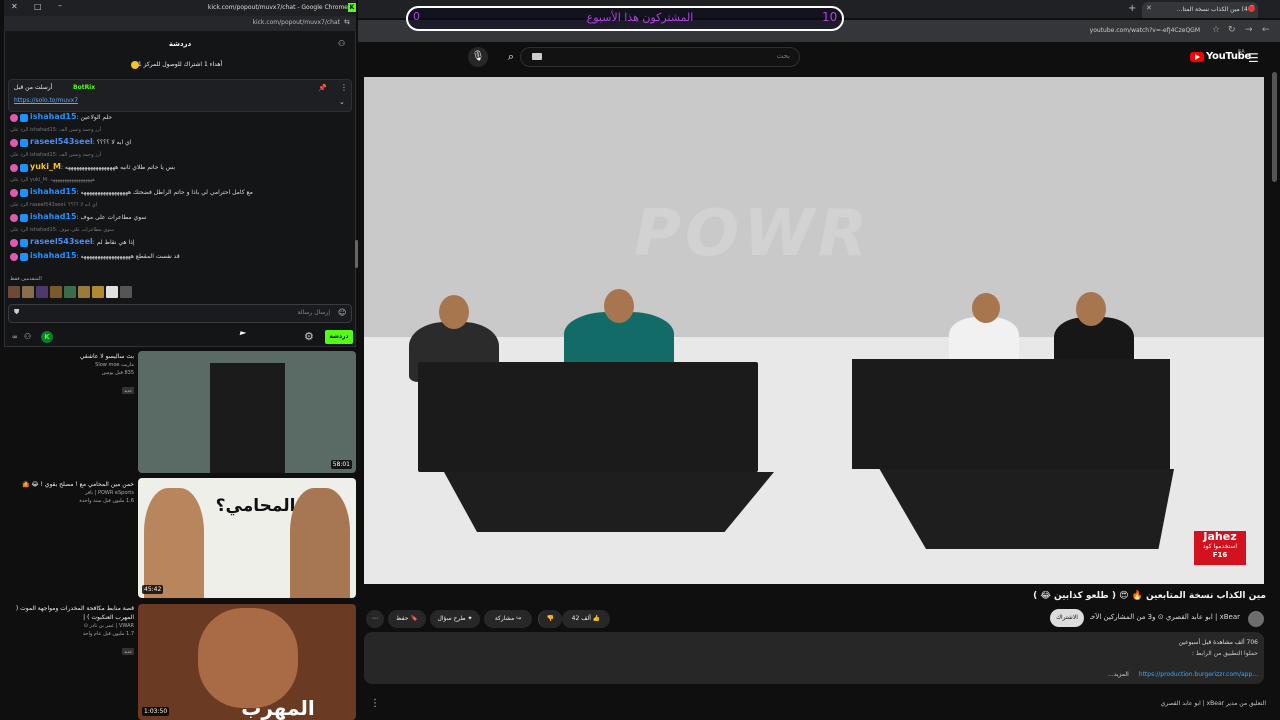 This screenshot has width=1280, height=720. What do you see at coordinates (33, 87) in the screenshot?
I see `pinned-by-label: أرسلت من قبل` at bounding box center [33, 87].